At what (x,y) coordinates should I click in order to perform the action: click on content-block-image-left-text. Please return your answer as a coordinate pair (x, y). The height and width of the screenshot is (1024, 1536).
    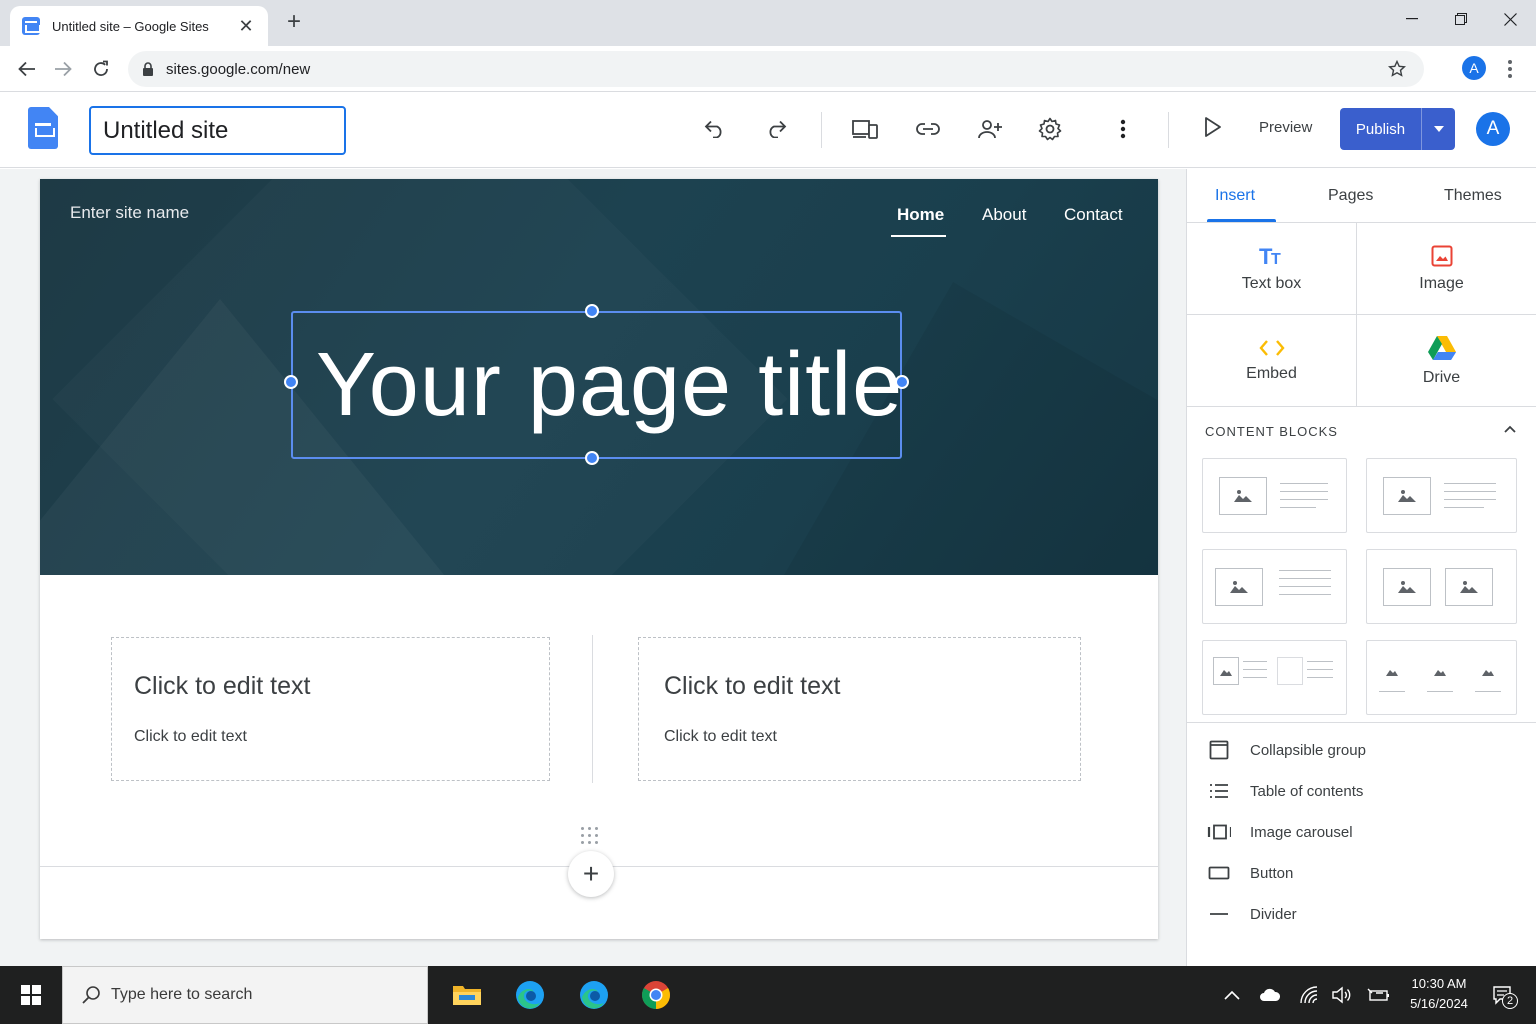
    Looking at the image, I should click on (1274, 495).